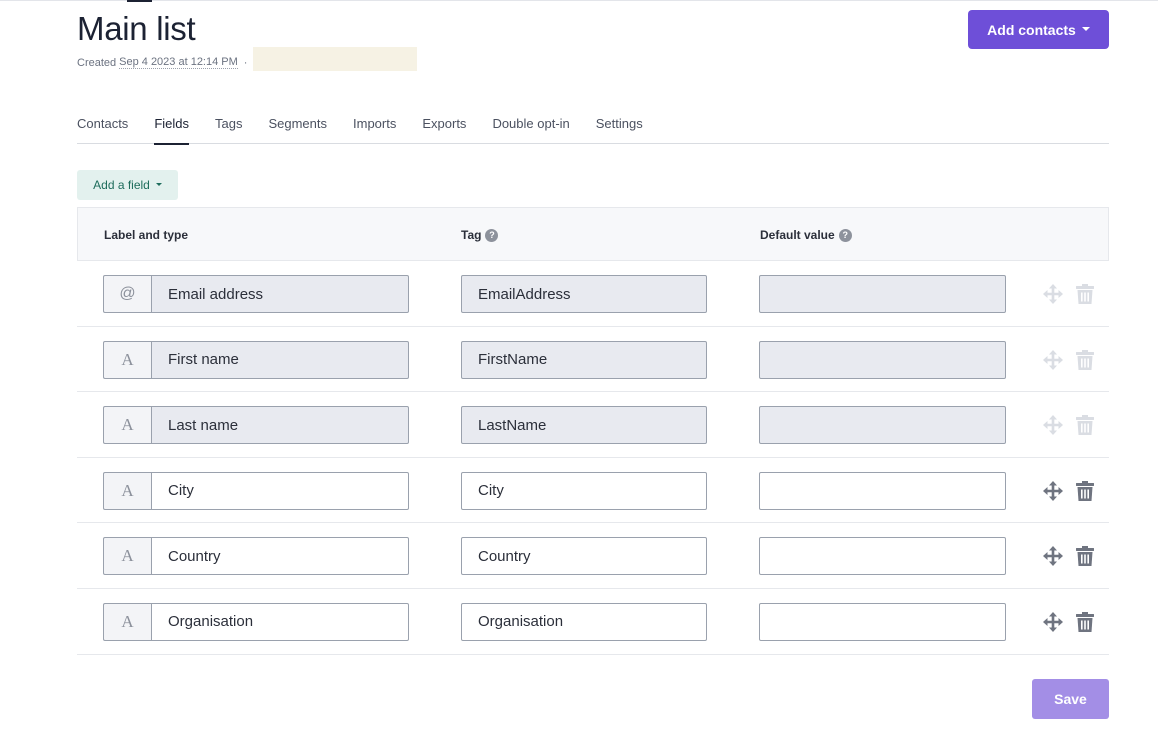  What do you see at coordinates (171, 129) in the screenshot?
I see `tab-fields: Fields` at bounding box center [171, 129].